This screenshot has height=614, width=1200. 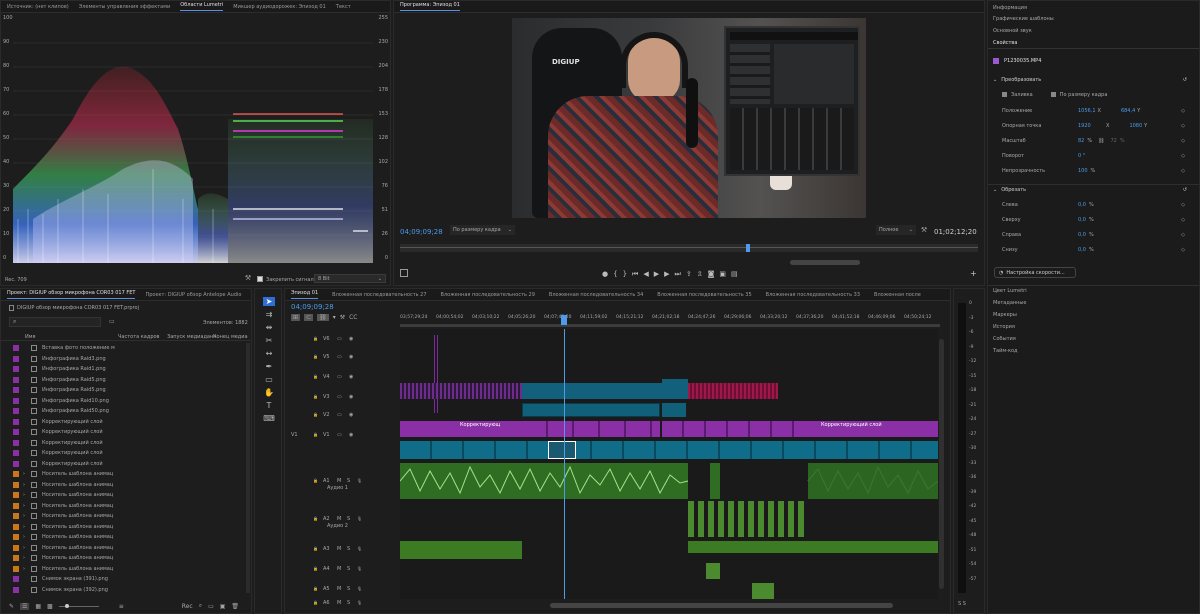 I want to click on hand-tool-icon: ✋, so click(x=269, y=392).